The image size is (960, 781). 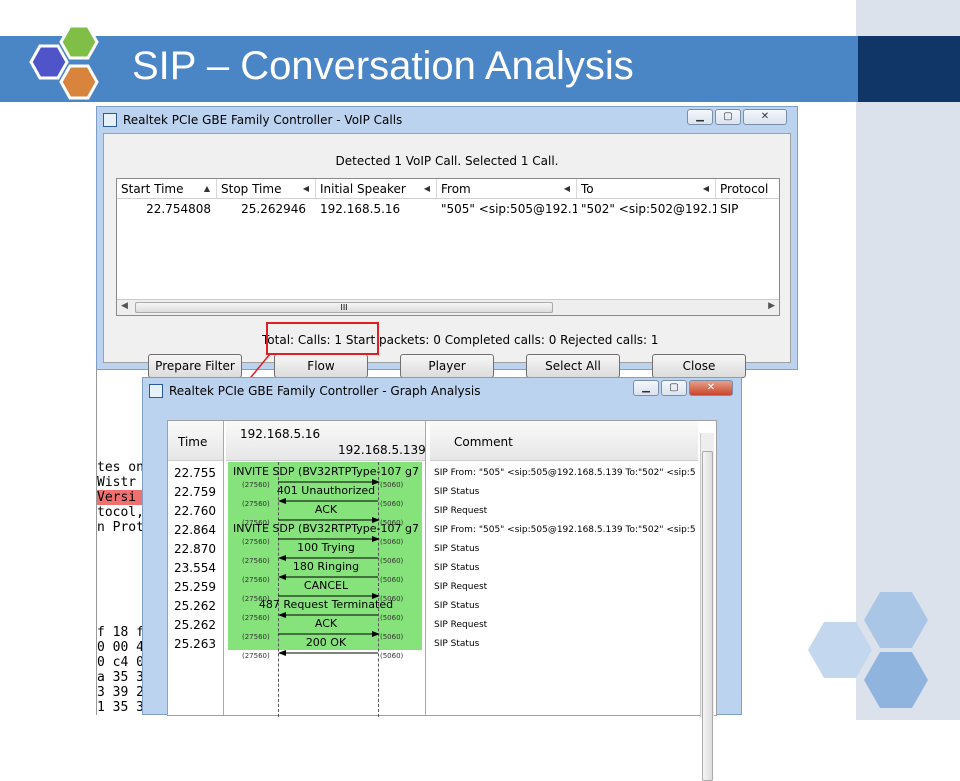 I want to click on horizontal-scrollbar: ◀ III ▶, so click(x=448, y=307).